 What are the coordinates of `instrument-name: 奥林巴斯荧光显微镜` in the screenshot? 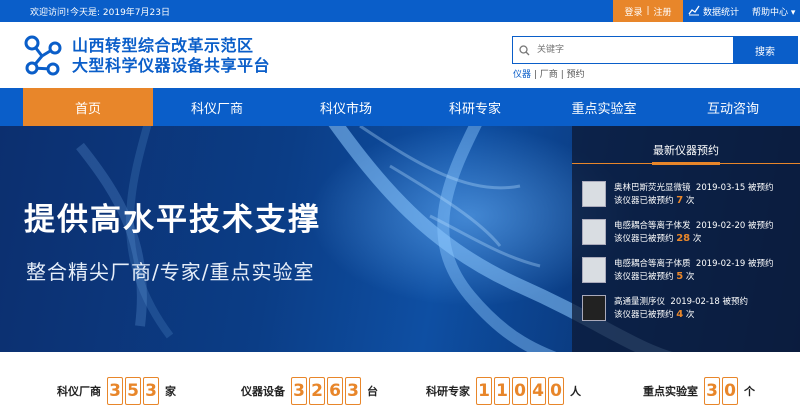 It's located at (652, 188).